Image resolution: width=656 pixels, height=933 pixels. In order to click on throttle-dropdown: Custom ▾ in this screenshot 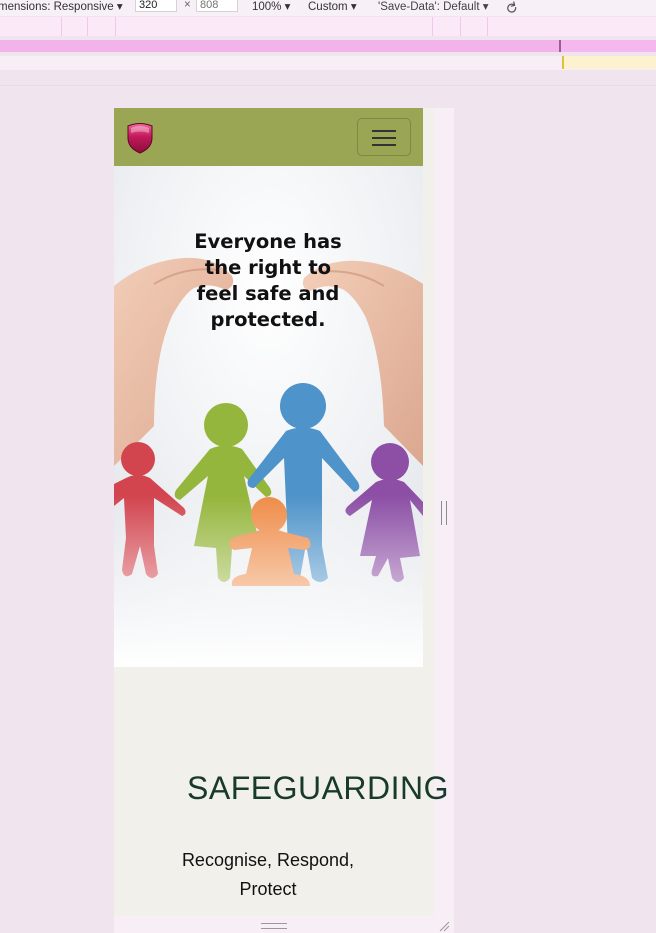, I will do `click(332, 6)`.